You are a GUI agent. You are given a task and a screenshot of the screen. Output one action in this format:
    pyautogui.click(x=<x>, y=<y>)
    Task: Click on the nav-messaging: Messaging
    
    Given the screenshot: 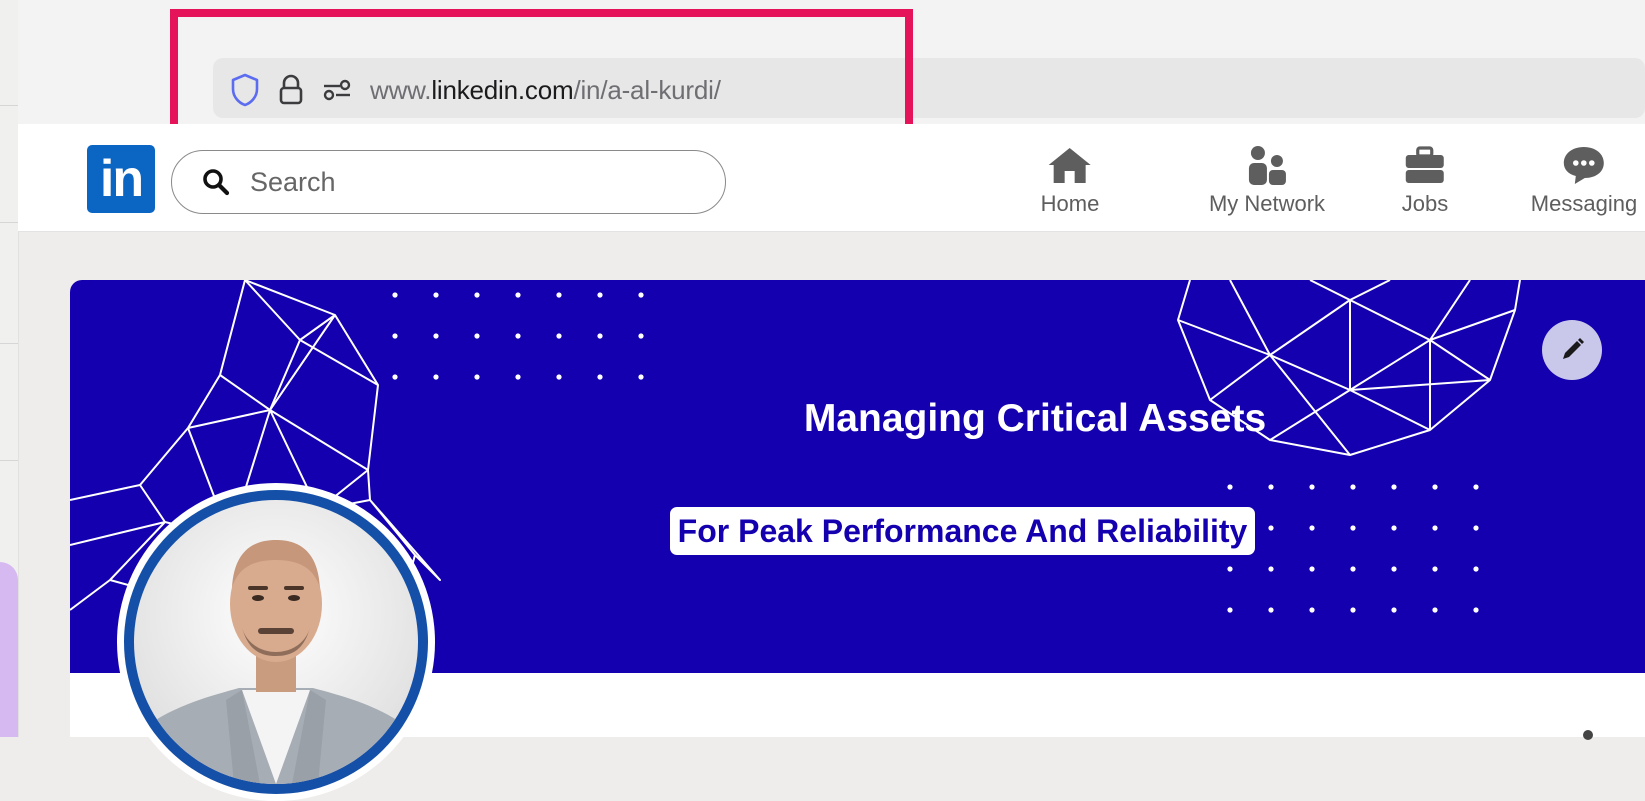 What is the action you would take?
    pyautogui.click(x=1584, y=180)
    